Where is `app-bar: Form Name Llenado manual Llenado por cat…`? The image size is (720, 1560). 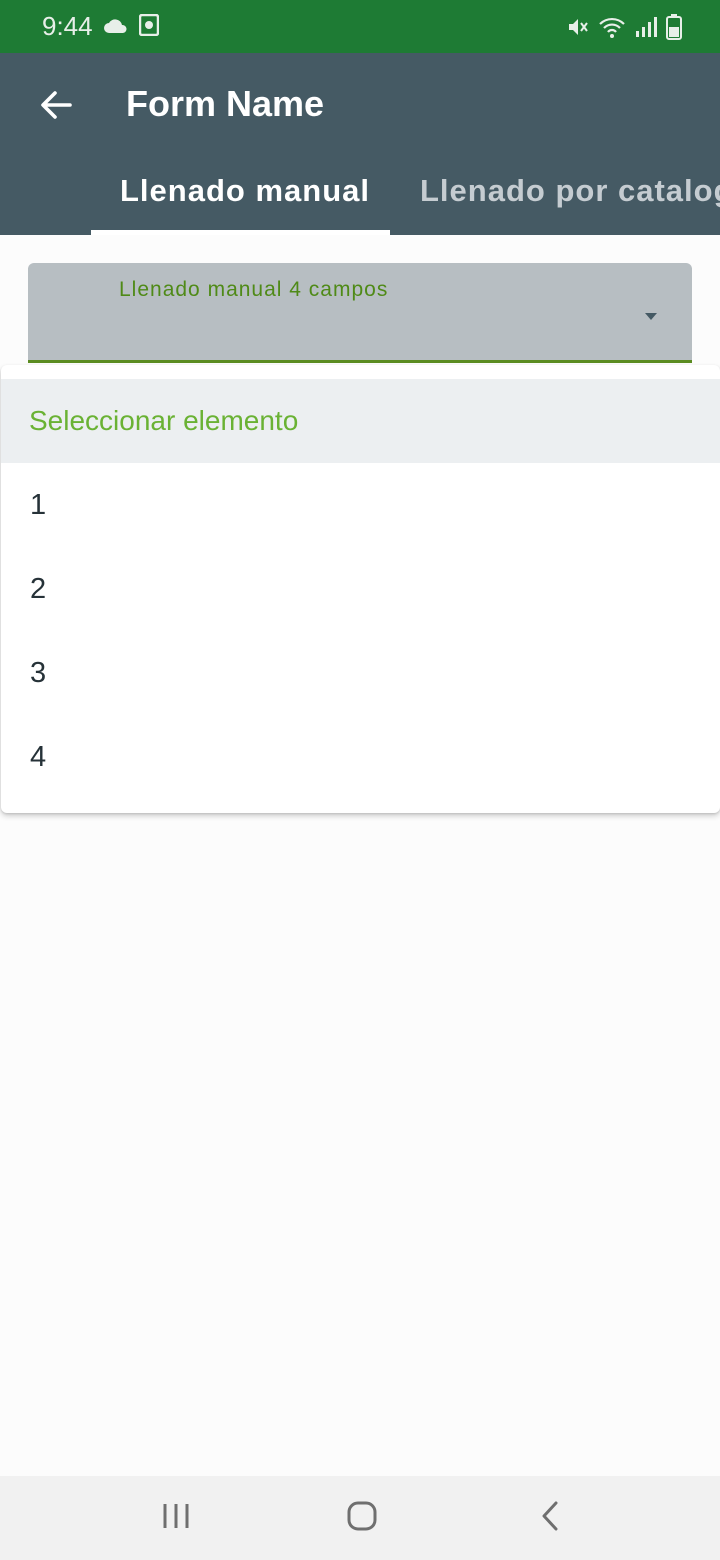
app-bar: Form Name Llenado manual Llenado por cat… is located at coordinates (360, 144).